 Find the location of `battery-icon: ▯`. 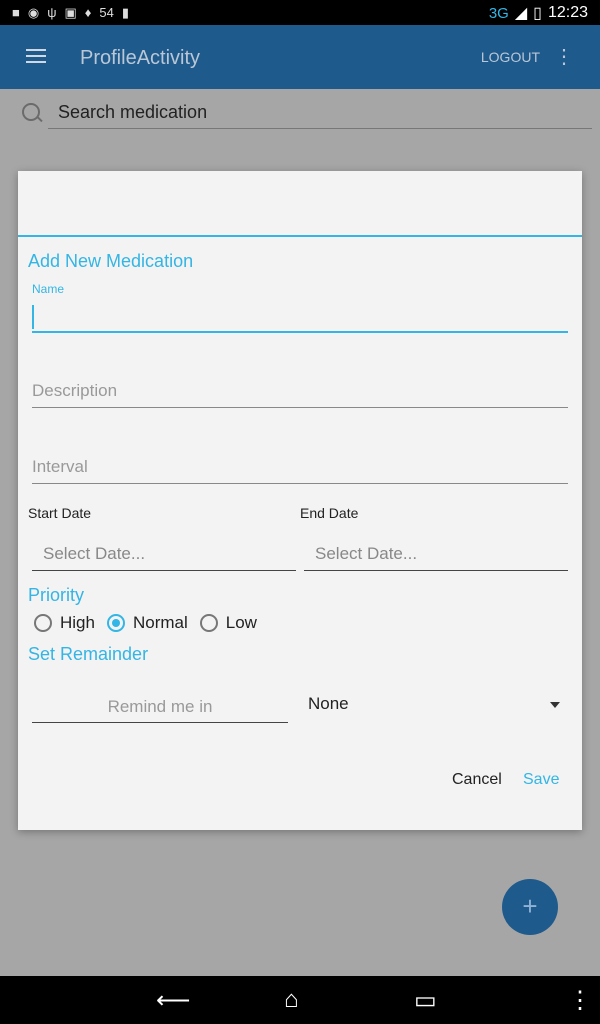

battery-icon: ▯ is located at coordinates (537, 13).